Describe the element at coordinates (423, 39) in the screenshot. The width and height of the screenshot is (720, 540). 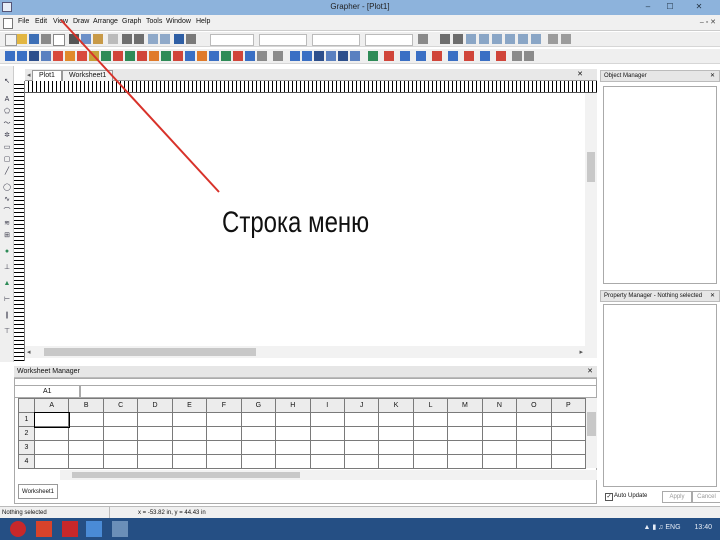
I see `color-picker-icon` at that location.